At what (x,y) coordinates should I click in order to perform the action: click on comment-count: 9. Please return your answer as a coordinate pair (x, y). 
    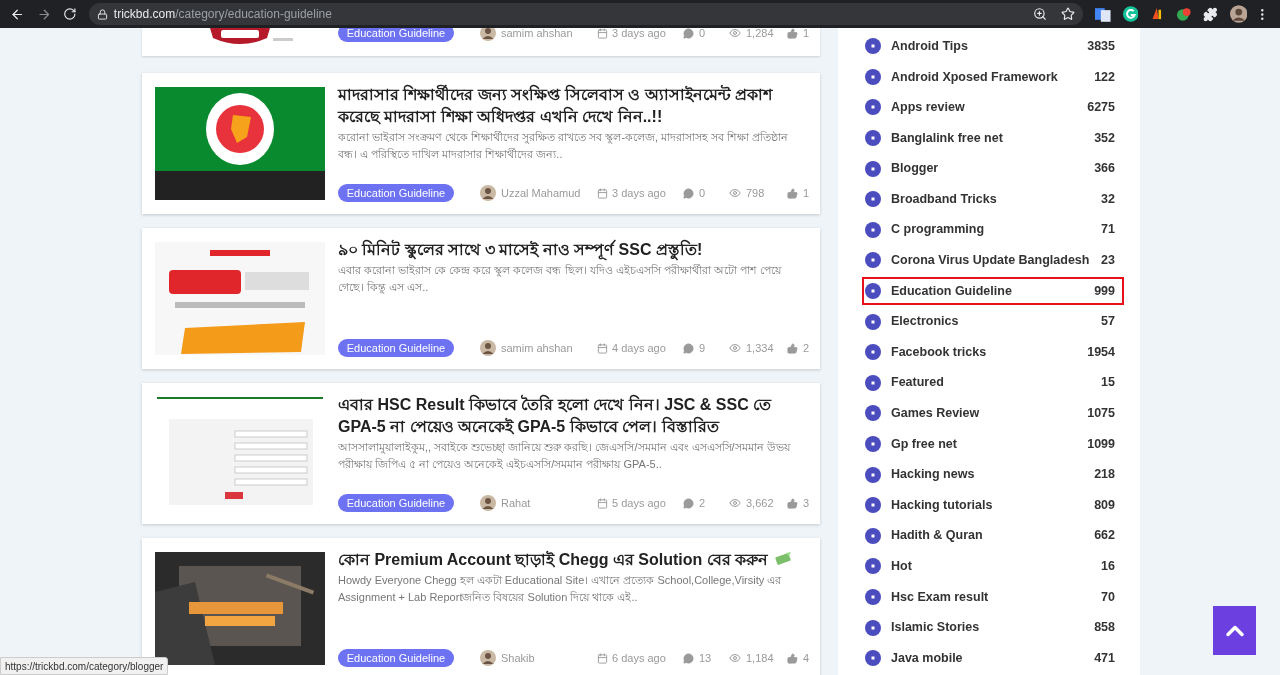
    Looking at the image, I should click on (702, 348).